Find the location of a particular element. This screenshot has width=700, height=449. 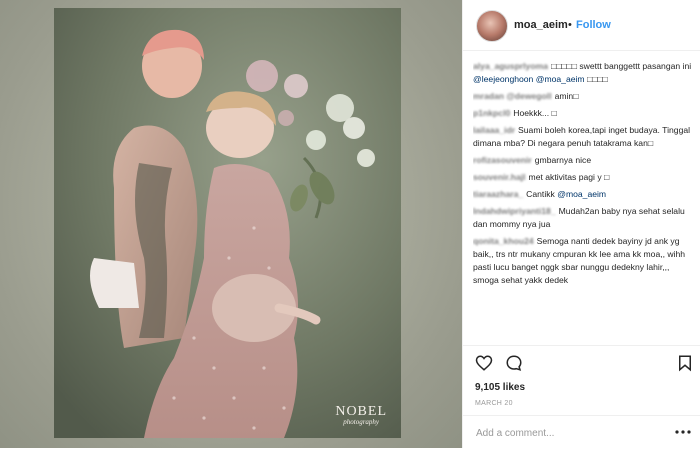

comment-username: Indahdwipriyanti18_ is located at coordinates (514, 211).